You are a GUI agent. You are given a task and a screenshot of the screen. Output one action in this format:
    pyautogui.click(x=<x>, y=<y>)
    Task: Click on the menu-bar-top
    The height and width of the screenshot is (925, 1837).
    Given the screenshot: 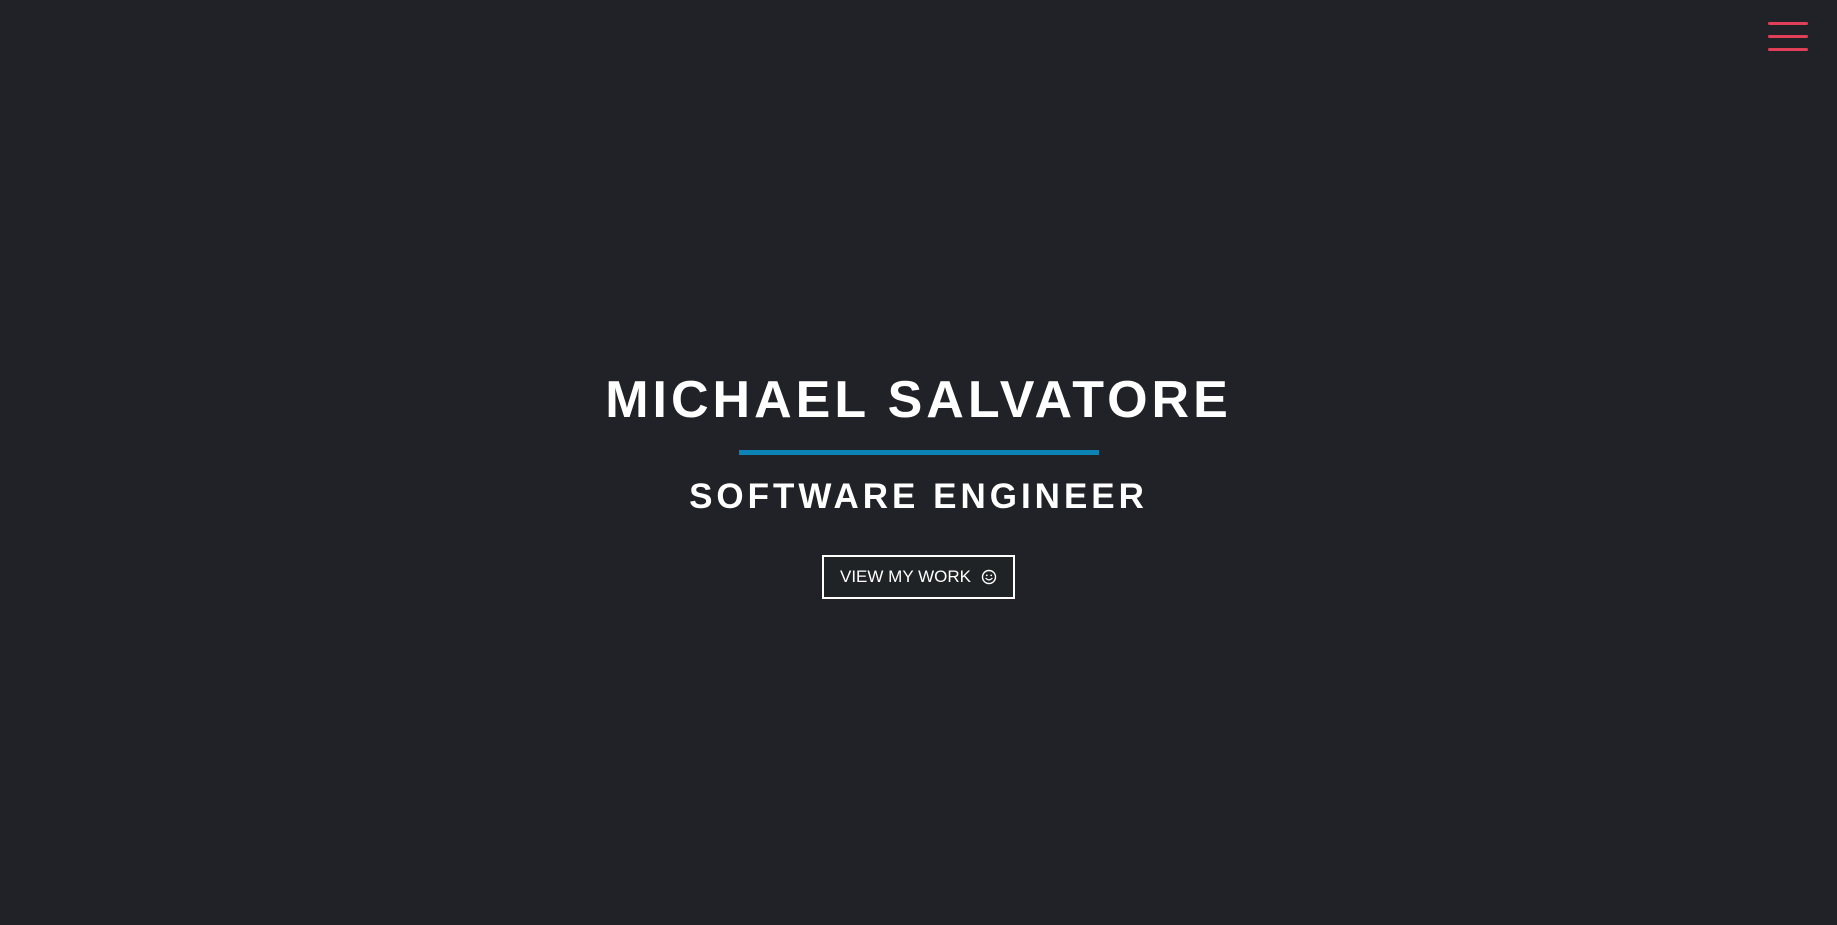 What is the action you would take?
    pyautogui.click(x=1788, y=23)
    